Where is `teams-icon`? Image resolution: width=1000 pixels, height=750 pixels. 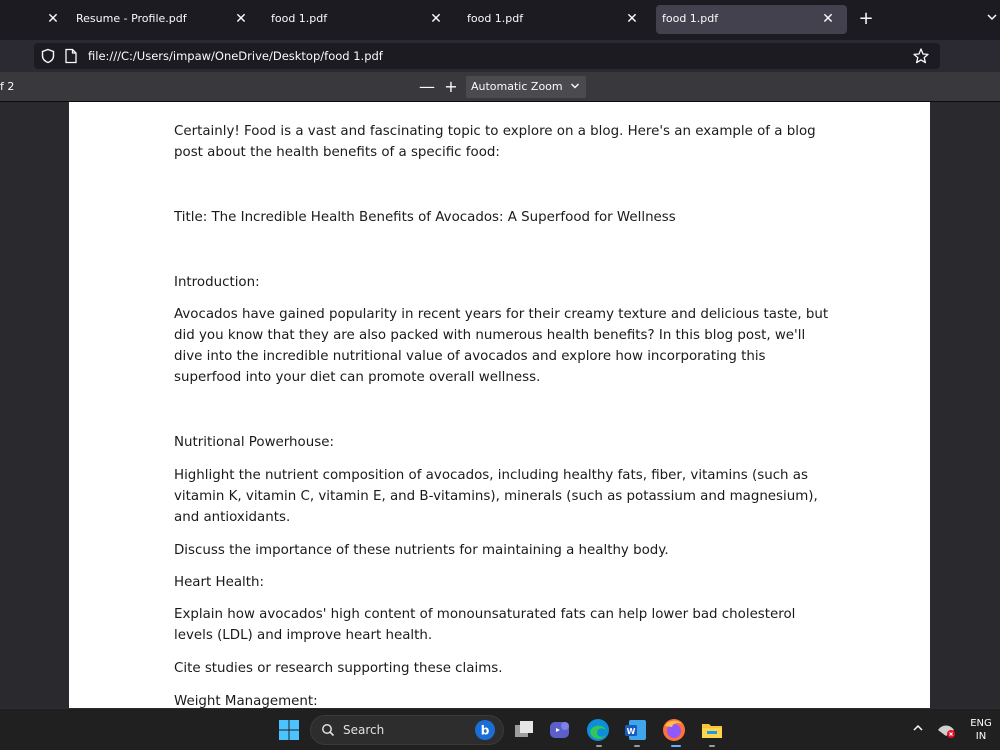
teams-icon is located at coordinates (560, 730).